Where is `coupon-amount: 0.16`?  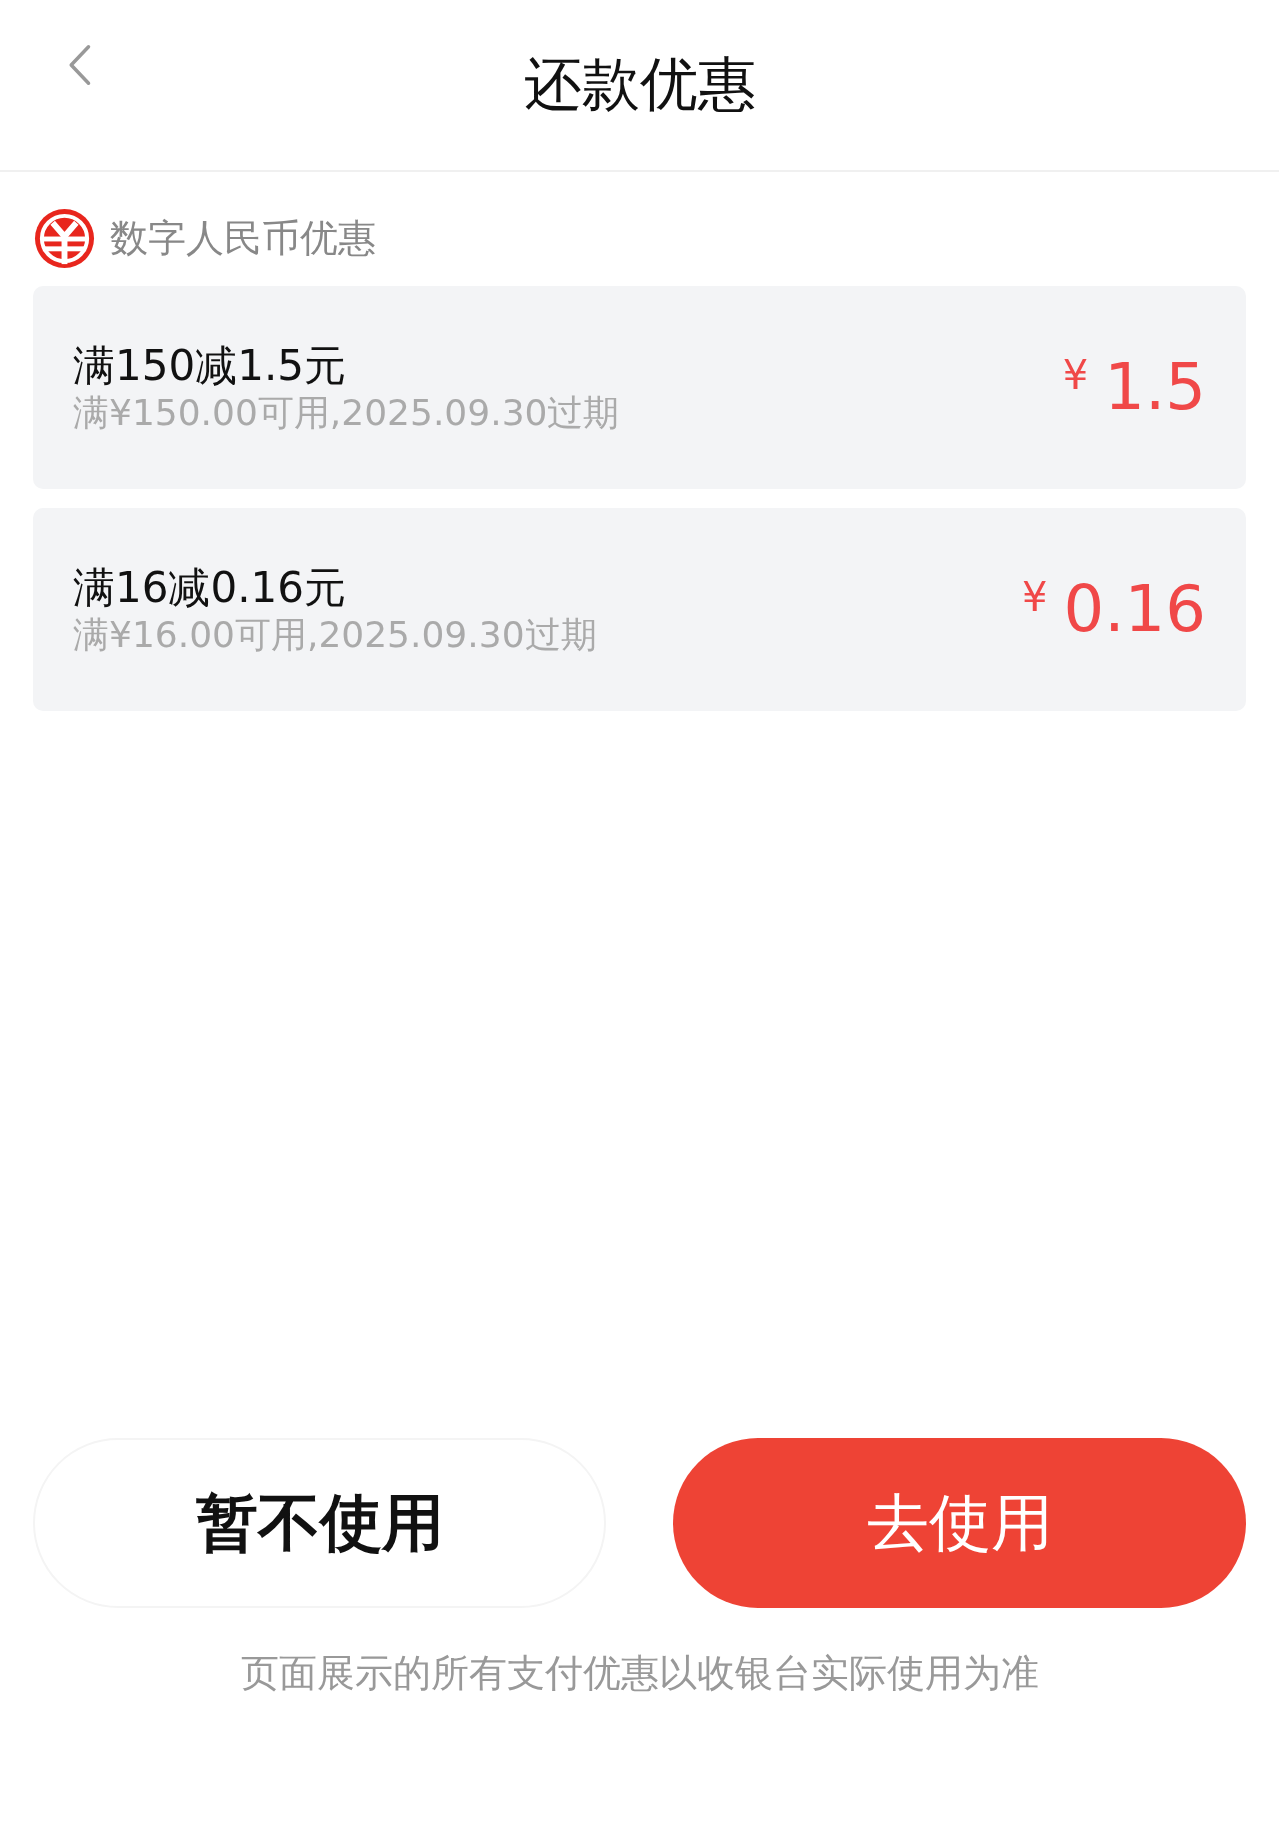 coupon-amount: 0.16 is located at coordinates (1134, 609).